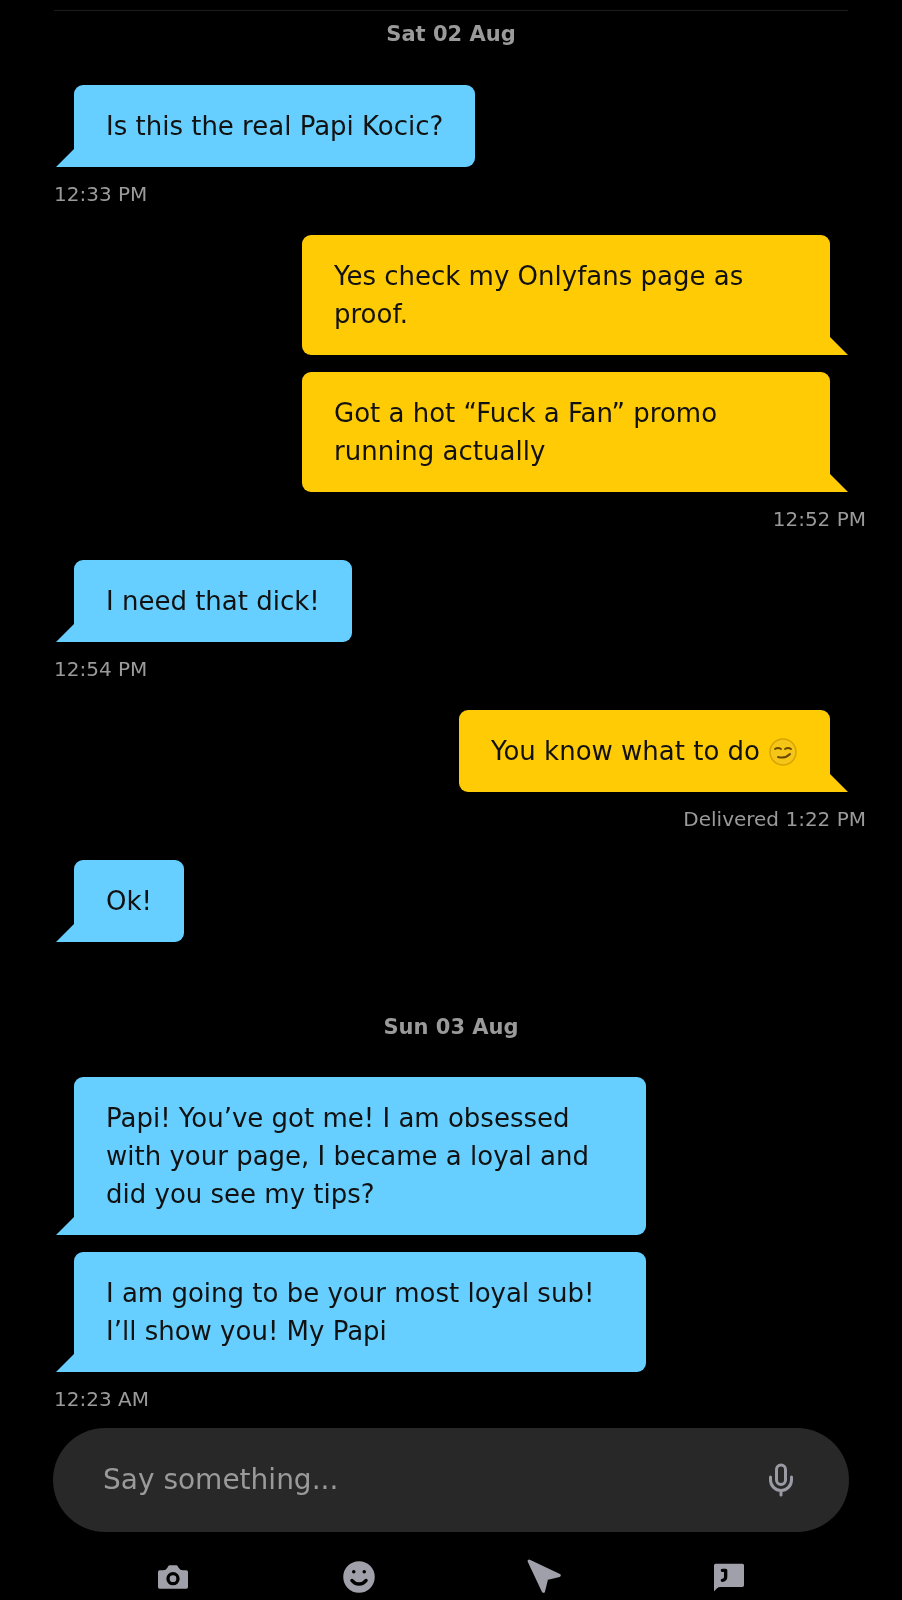 This screenshot has width=902, height=1600. I want to click on message-timestamp: 12:23 AM, so click(101, 1399).